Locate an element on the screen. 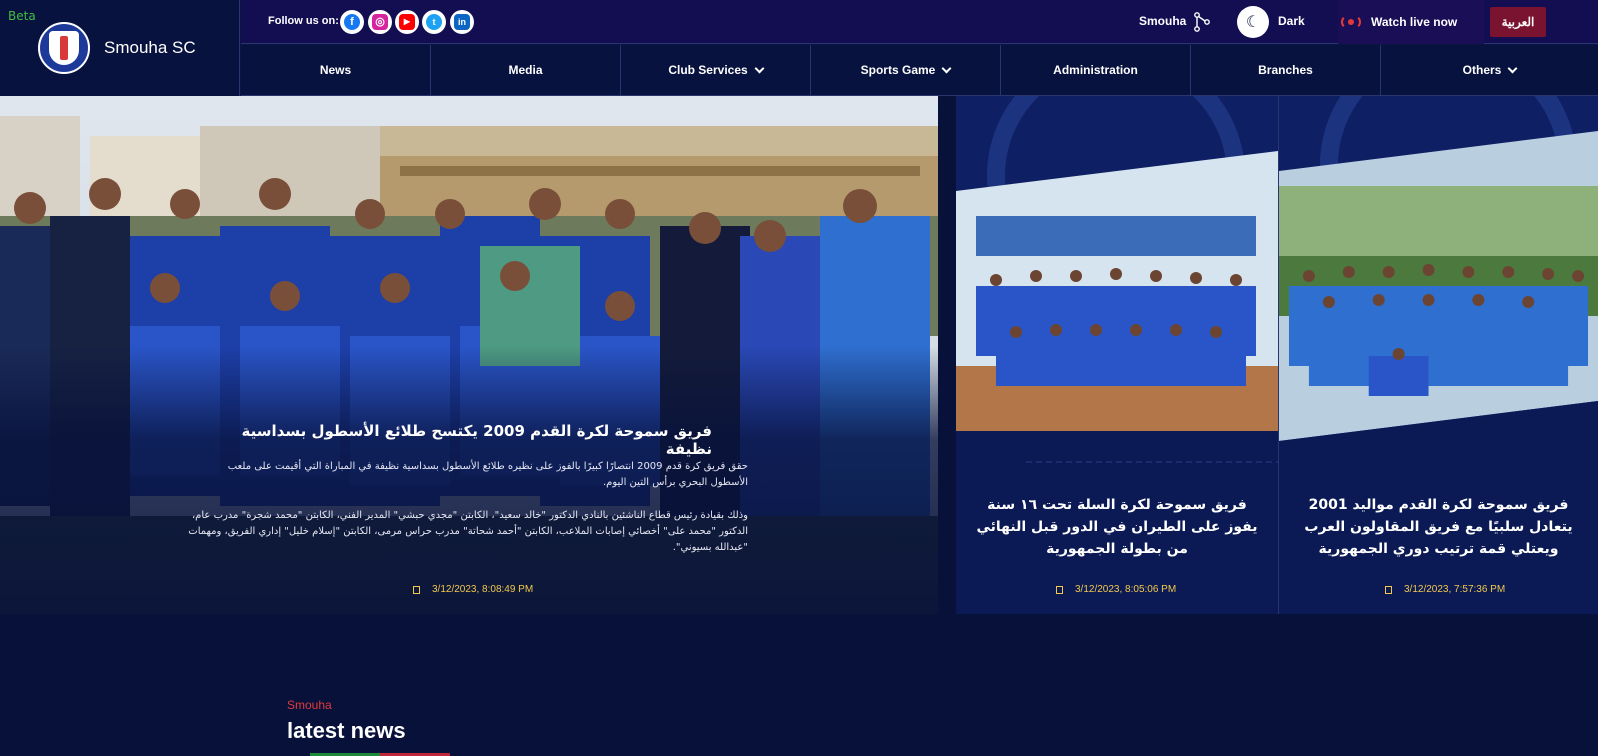 The width and height of the screenshot is (1598, 756). news-card-date: 3/12/2023, 8:05:06 PM is located at coordinates (1116, 589).